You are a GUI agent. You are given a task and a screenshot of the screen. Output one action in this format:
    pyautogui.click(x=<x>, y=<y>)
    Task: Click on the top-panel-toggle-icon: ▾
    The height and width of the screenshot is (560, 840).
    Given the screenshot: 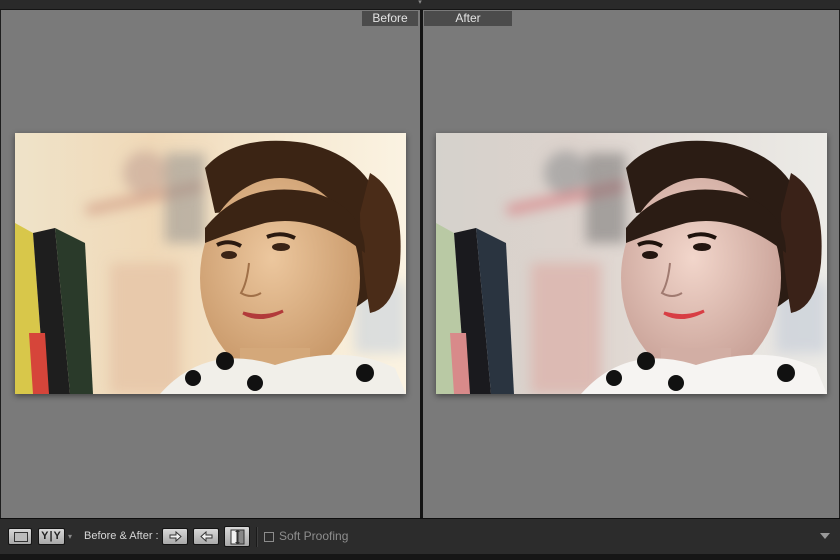 What is the action you would take?
    pyautogui.click(x=420, y=3)
    